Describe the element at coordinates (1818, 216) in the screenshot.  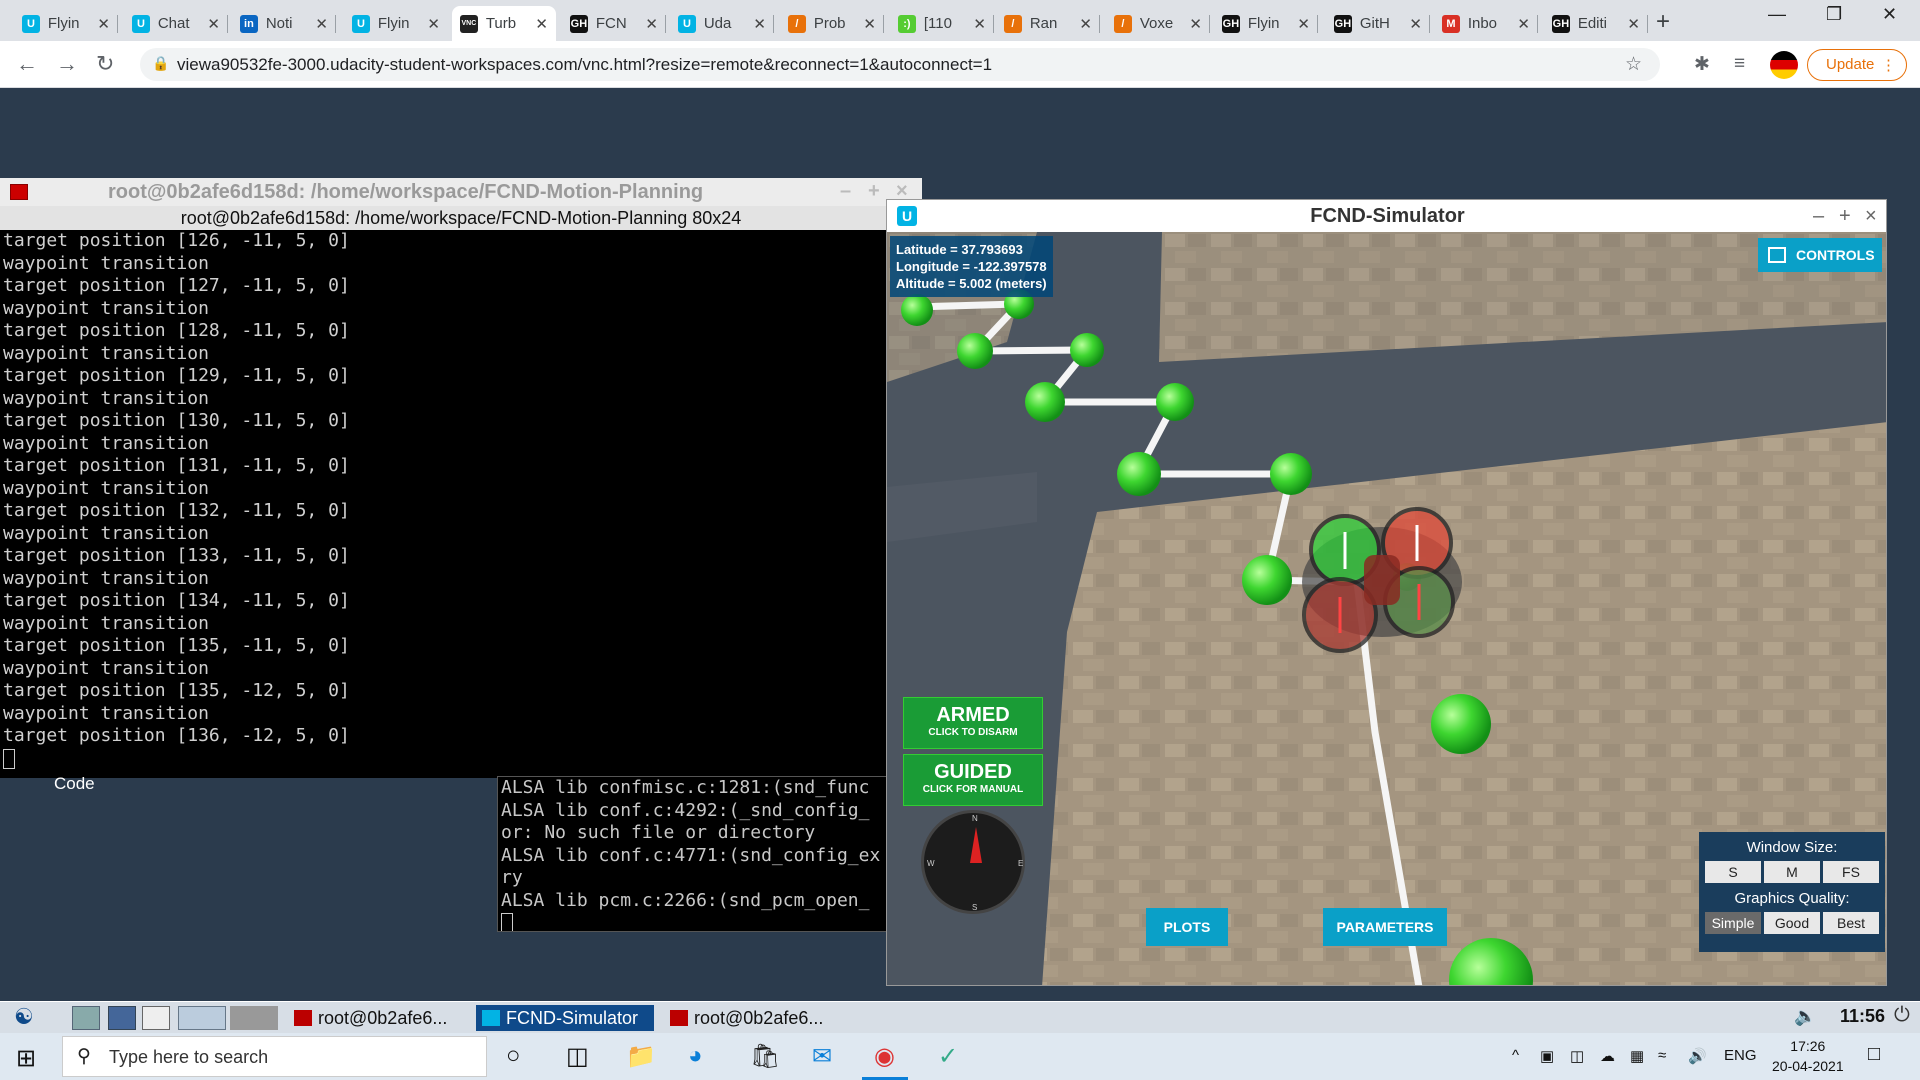
I see `sim-minimize-icon: –` at that location.